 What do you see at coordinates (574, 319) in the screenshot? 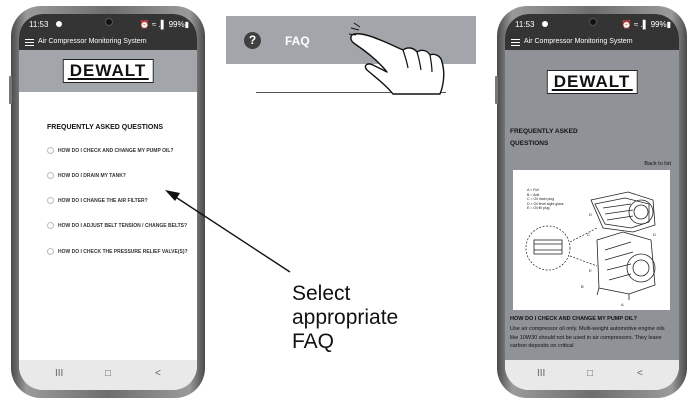
I see `faq-question: HOW DO I CHECK AND CHANGE MY PUMP OIL?` at bounding box center [574, 319].